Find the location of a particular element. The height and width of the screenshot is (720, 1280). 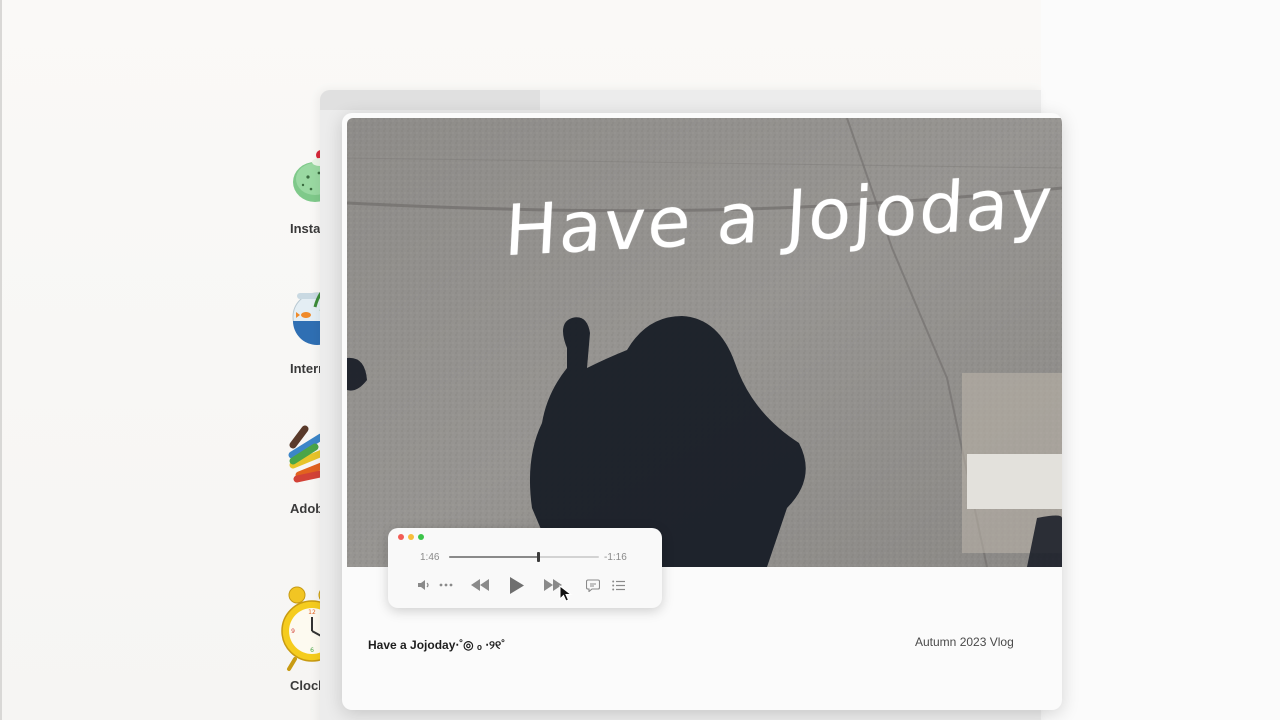

progress-scrubber is located at coordinates (524, 557).